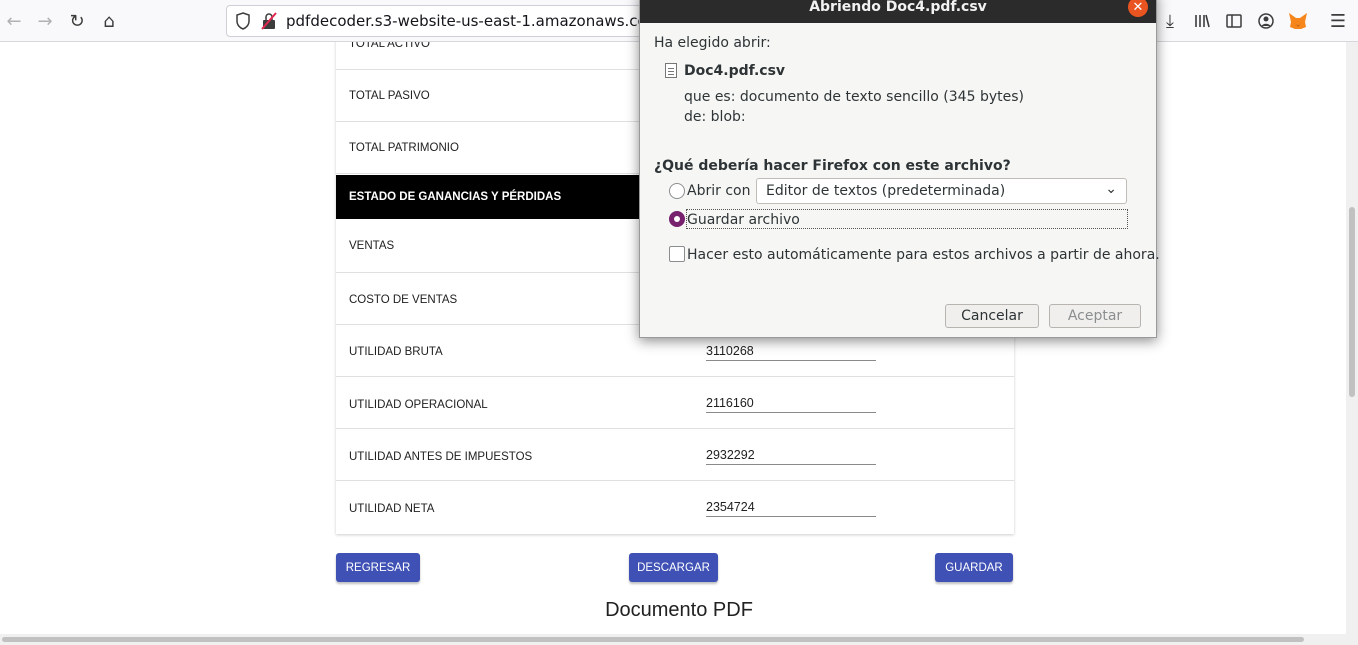 Image resolution: width=1358 pixels, height=645 pixels. Describe the element at coordinates (886, 191) in the screenshot. I see `open-with-value: Editor de textos (predeterminada)` at that location.